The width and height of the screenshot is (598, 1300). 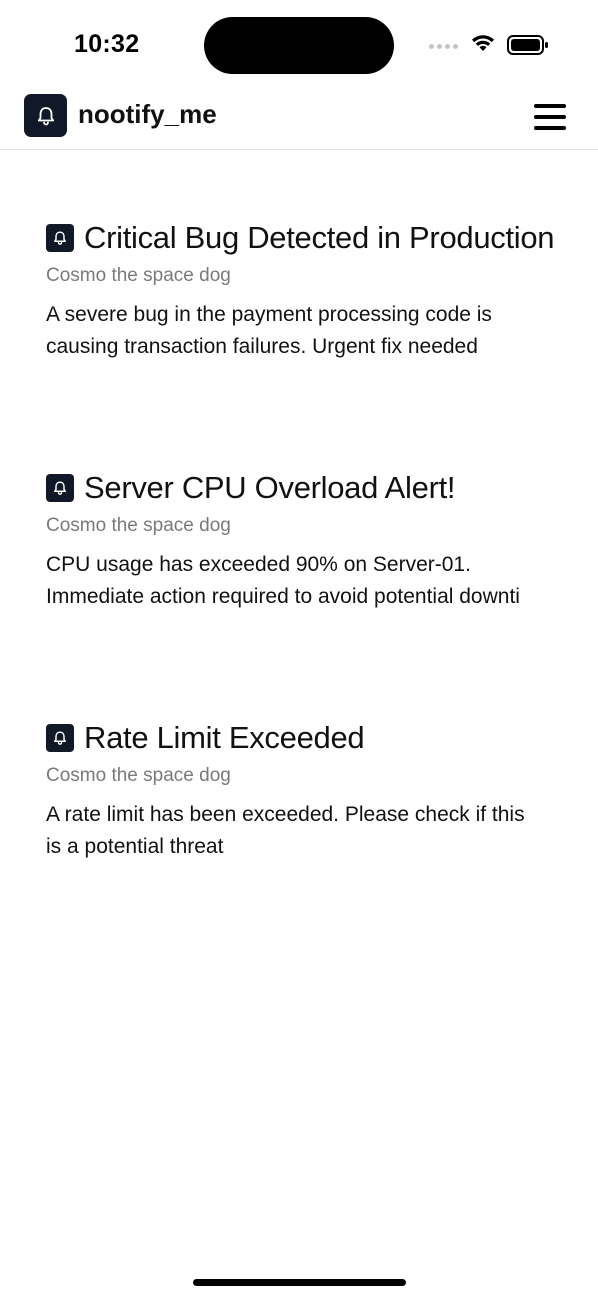 I want to click on battery-icon, so click(x=527, y=45).